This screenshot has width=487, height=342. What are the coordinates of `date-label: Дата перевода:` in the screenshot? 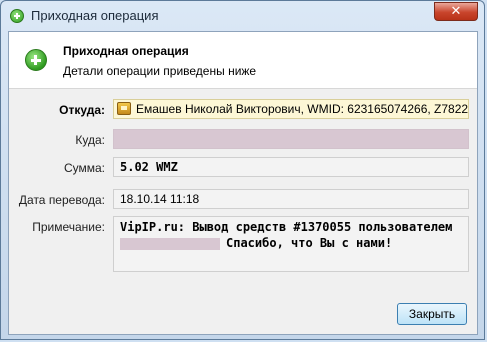 It's located at (61, 200).